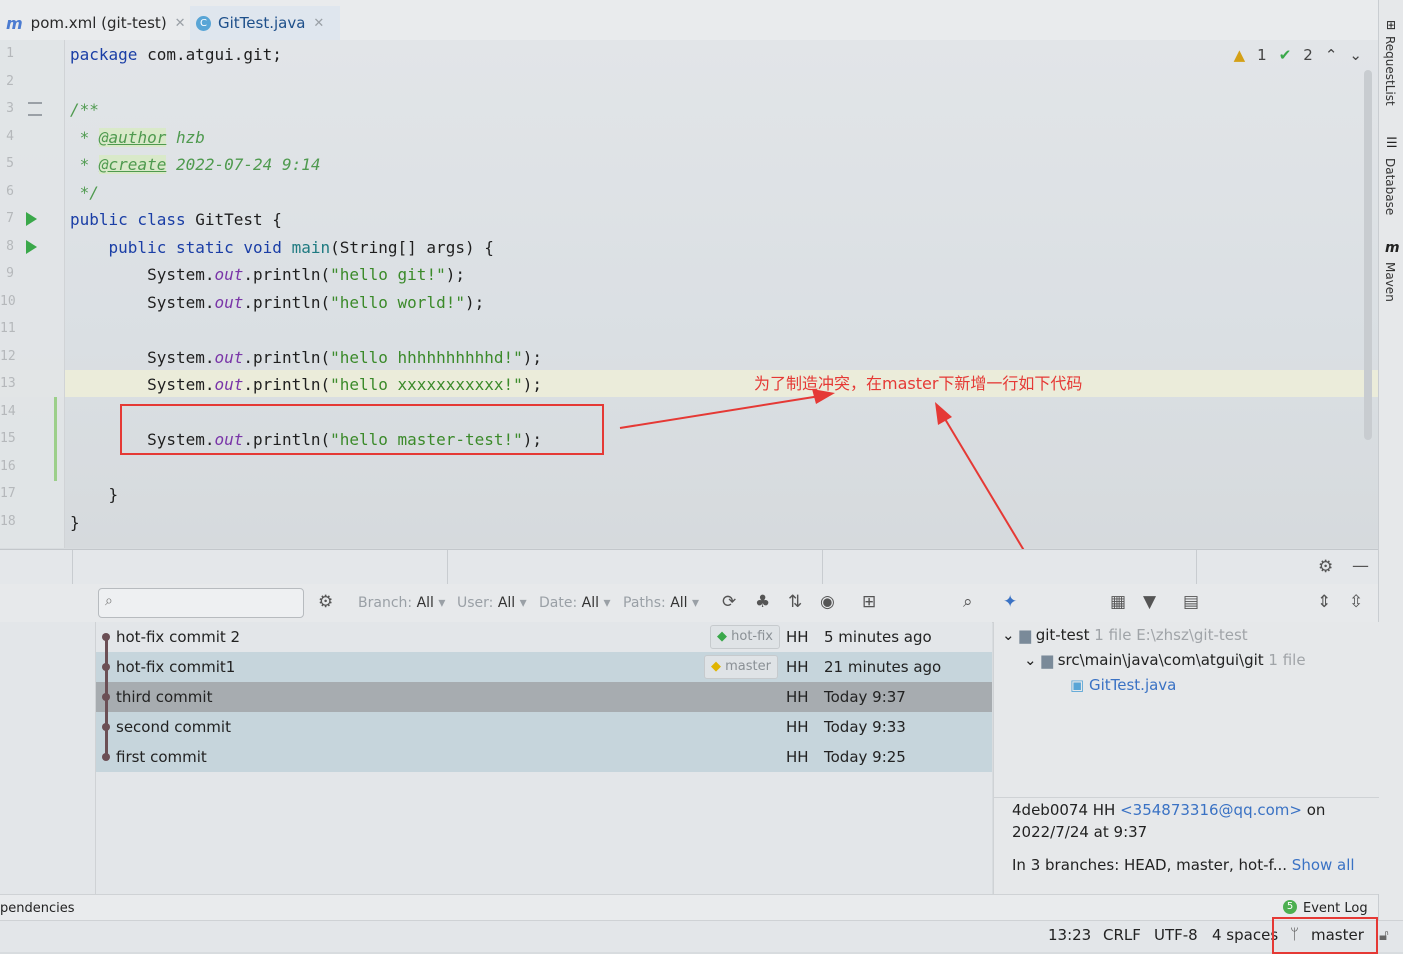 This screenshot has width=1403, height=954. What do you see at coordinates (1298, 55) in the screenshot?
I see `inspection-widget: ▲ 1 ✔ 2 ⌃ ⌄` at bounding box center [1298, 55].